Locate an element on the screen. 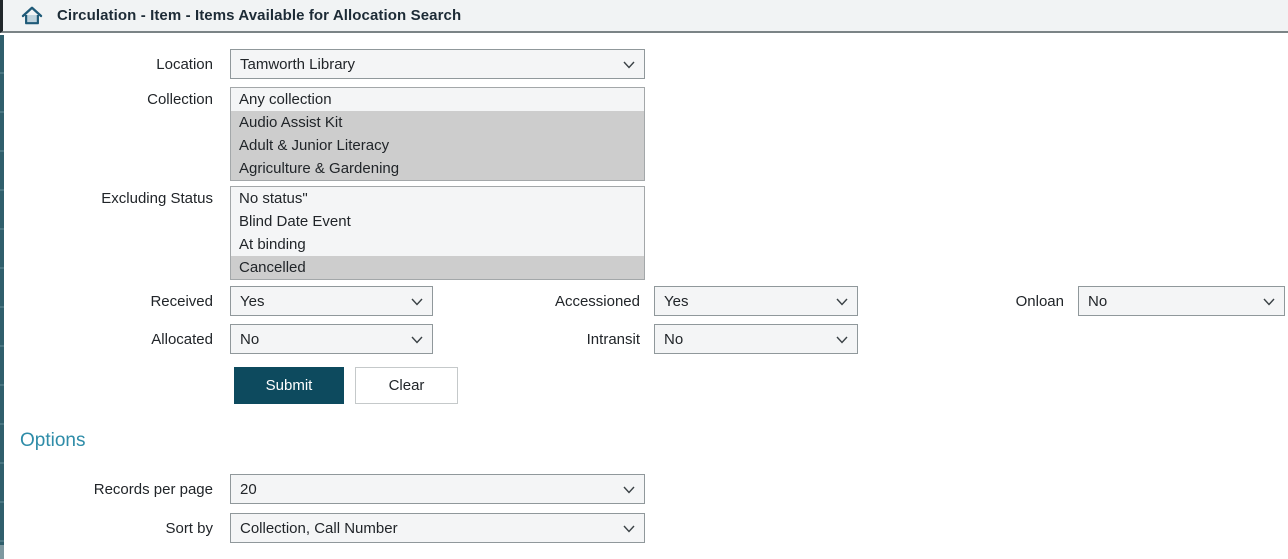 This screenshot has width=1288, height=559. records-per-page-label: Records per page is located at coordinates (153, 489).